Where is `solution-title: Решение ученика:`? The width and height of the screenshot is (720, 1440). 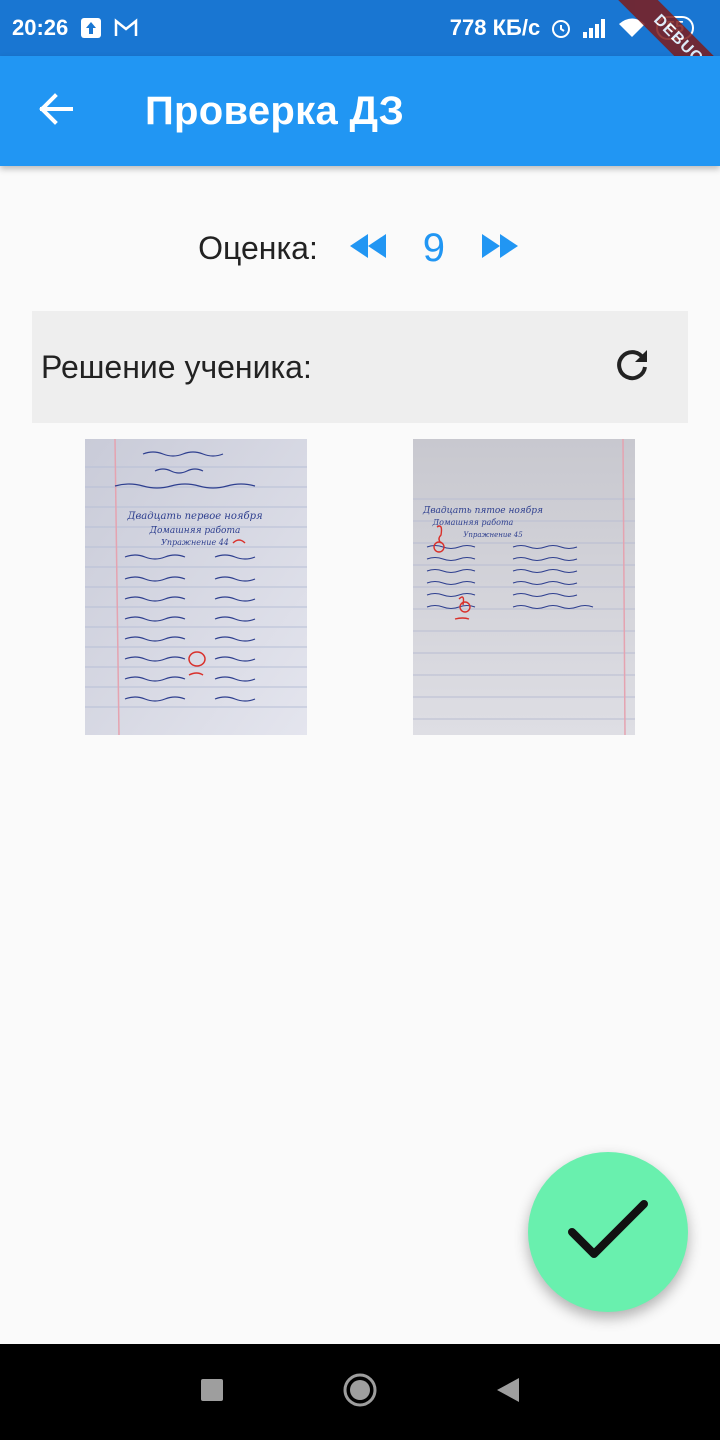
solution-title: Решение ученика: is located at coordinates (176, 366).